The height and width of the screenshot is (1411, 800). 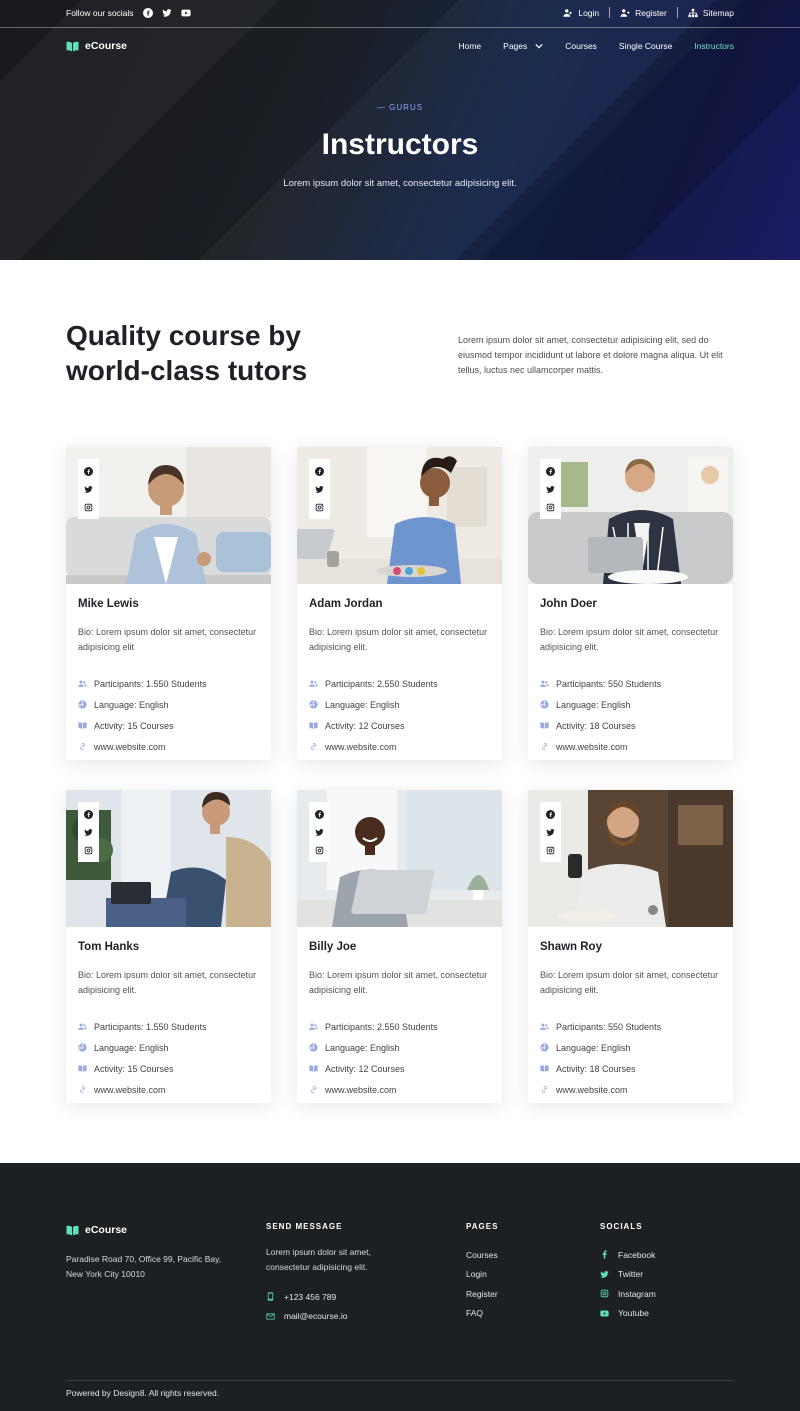 I want to click on twitter-label: Twitter, so click(x=631, y=1274).